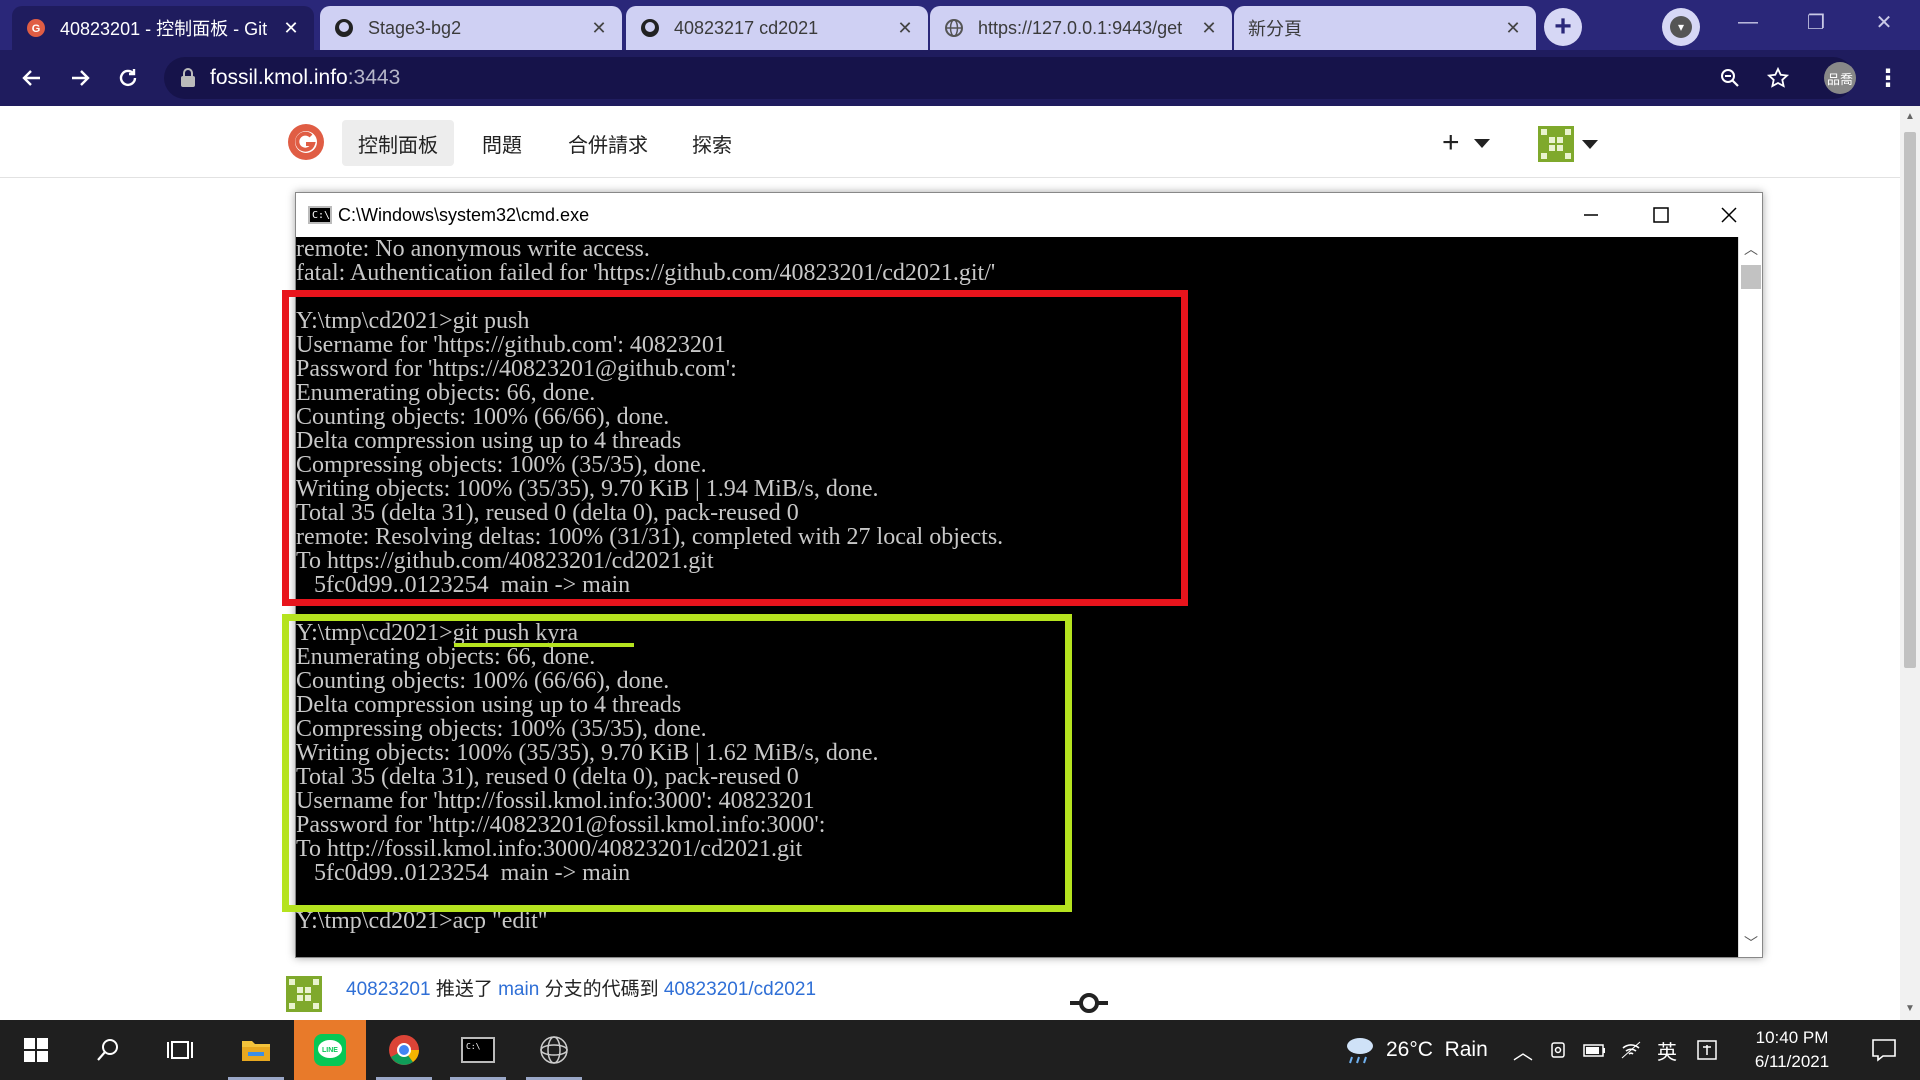 The image size is (1920, 1080). Describe the element at coordinates (1360, 1051) in the screenshot. I see `rain-cloud-icon` at that location.